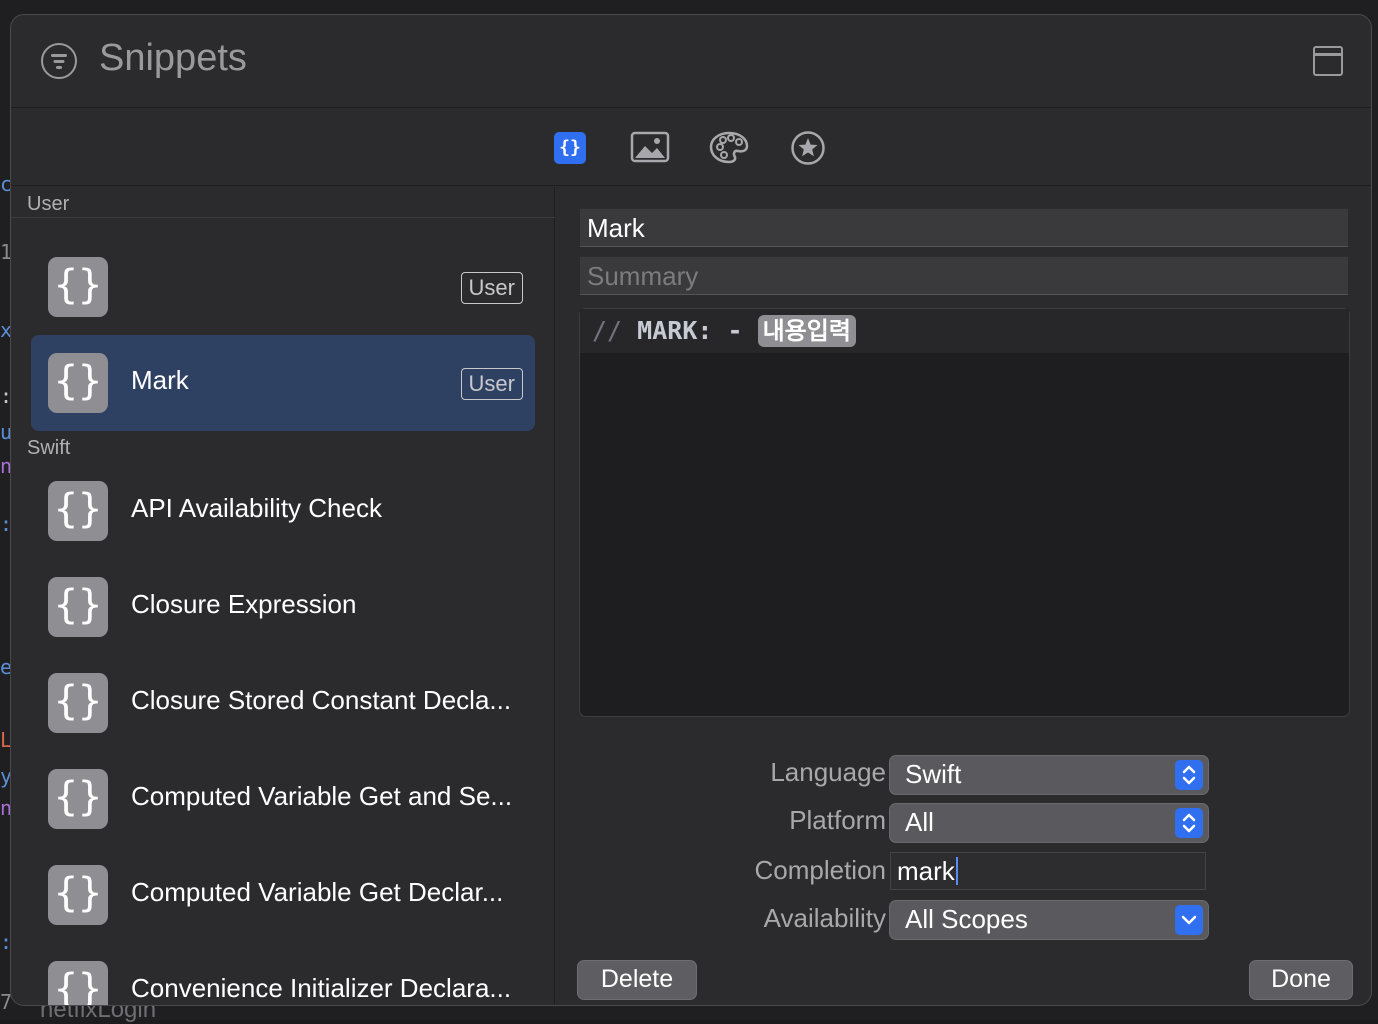 The image size is (1378, 1024). What do you see at coordinates (1049, 775) in the screenshot?
I see `language-popup: Swift` at bounding box center [1049, 775].